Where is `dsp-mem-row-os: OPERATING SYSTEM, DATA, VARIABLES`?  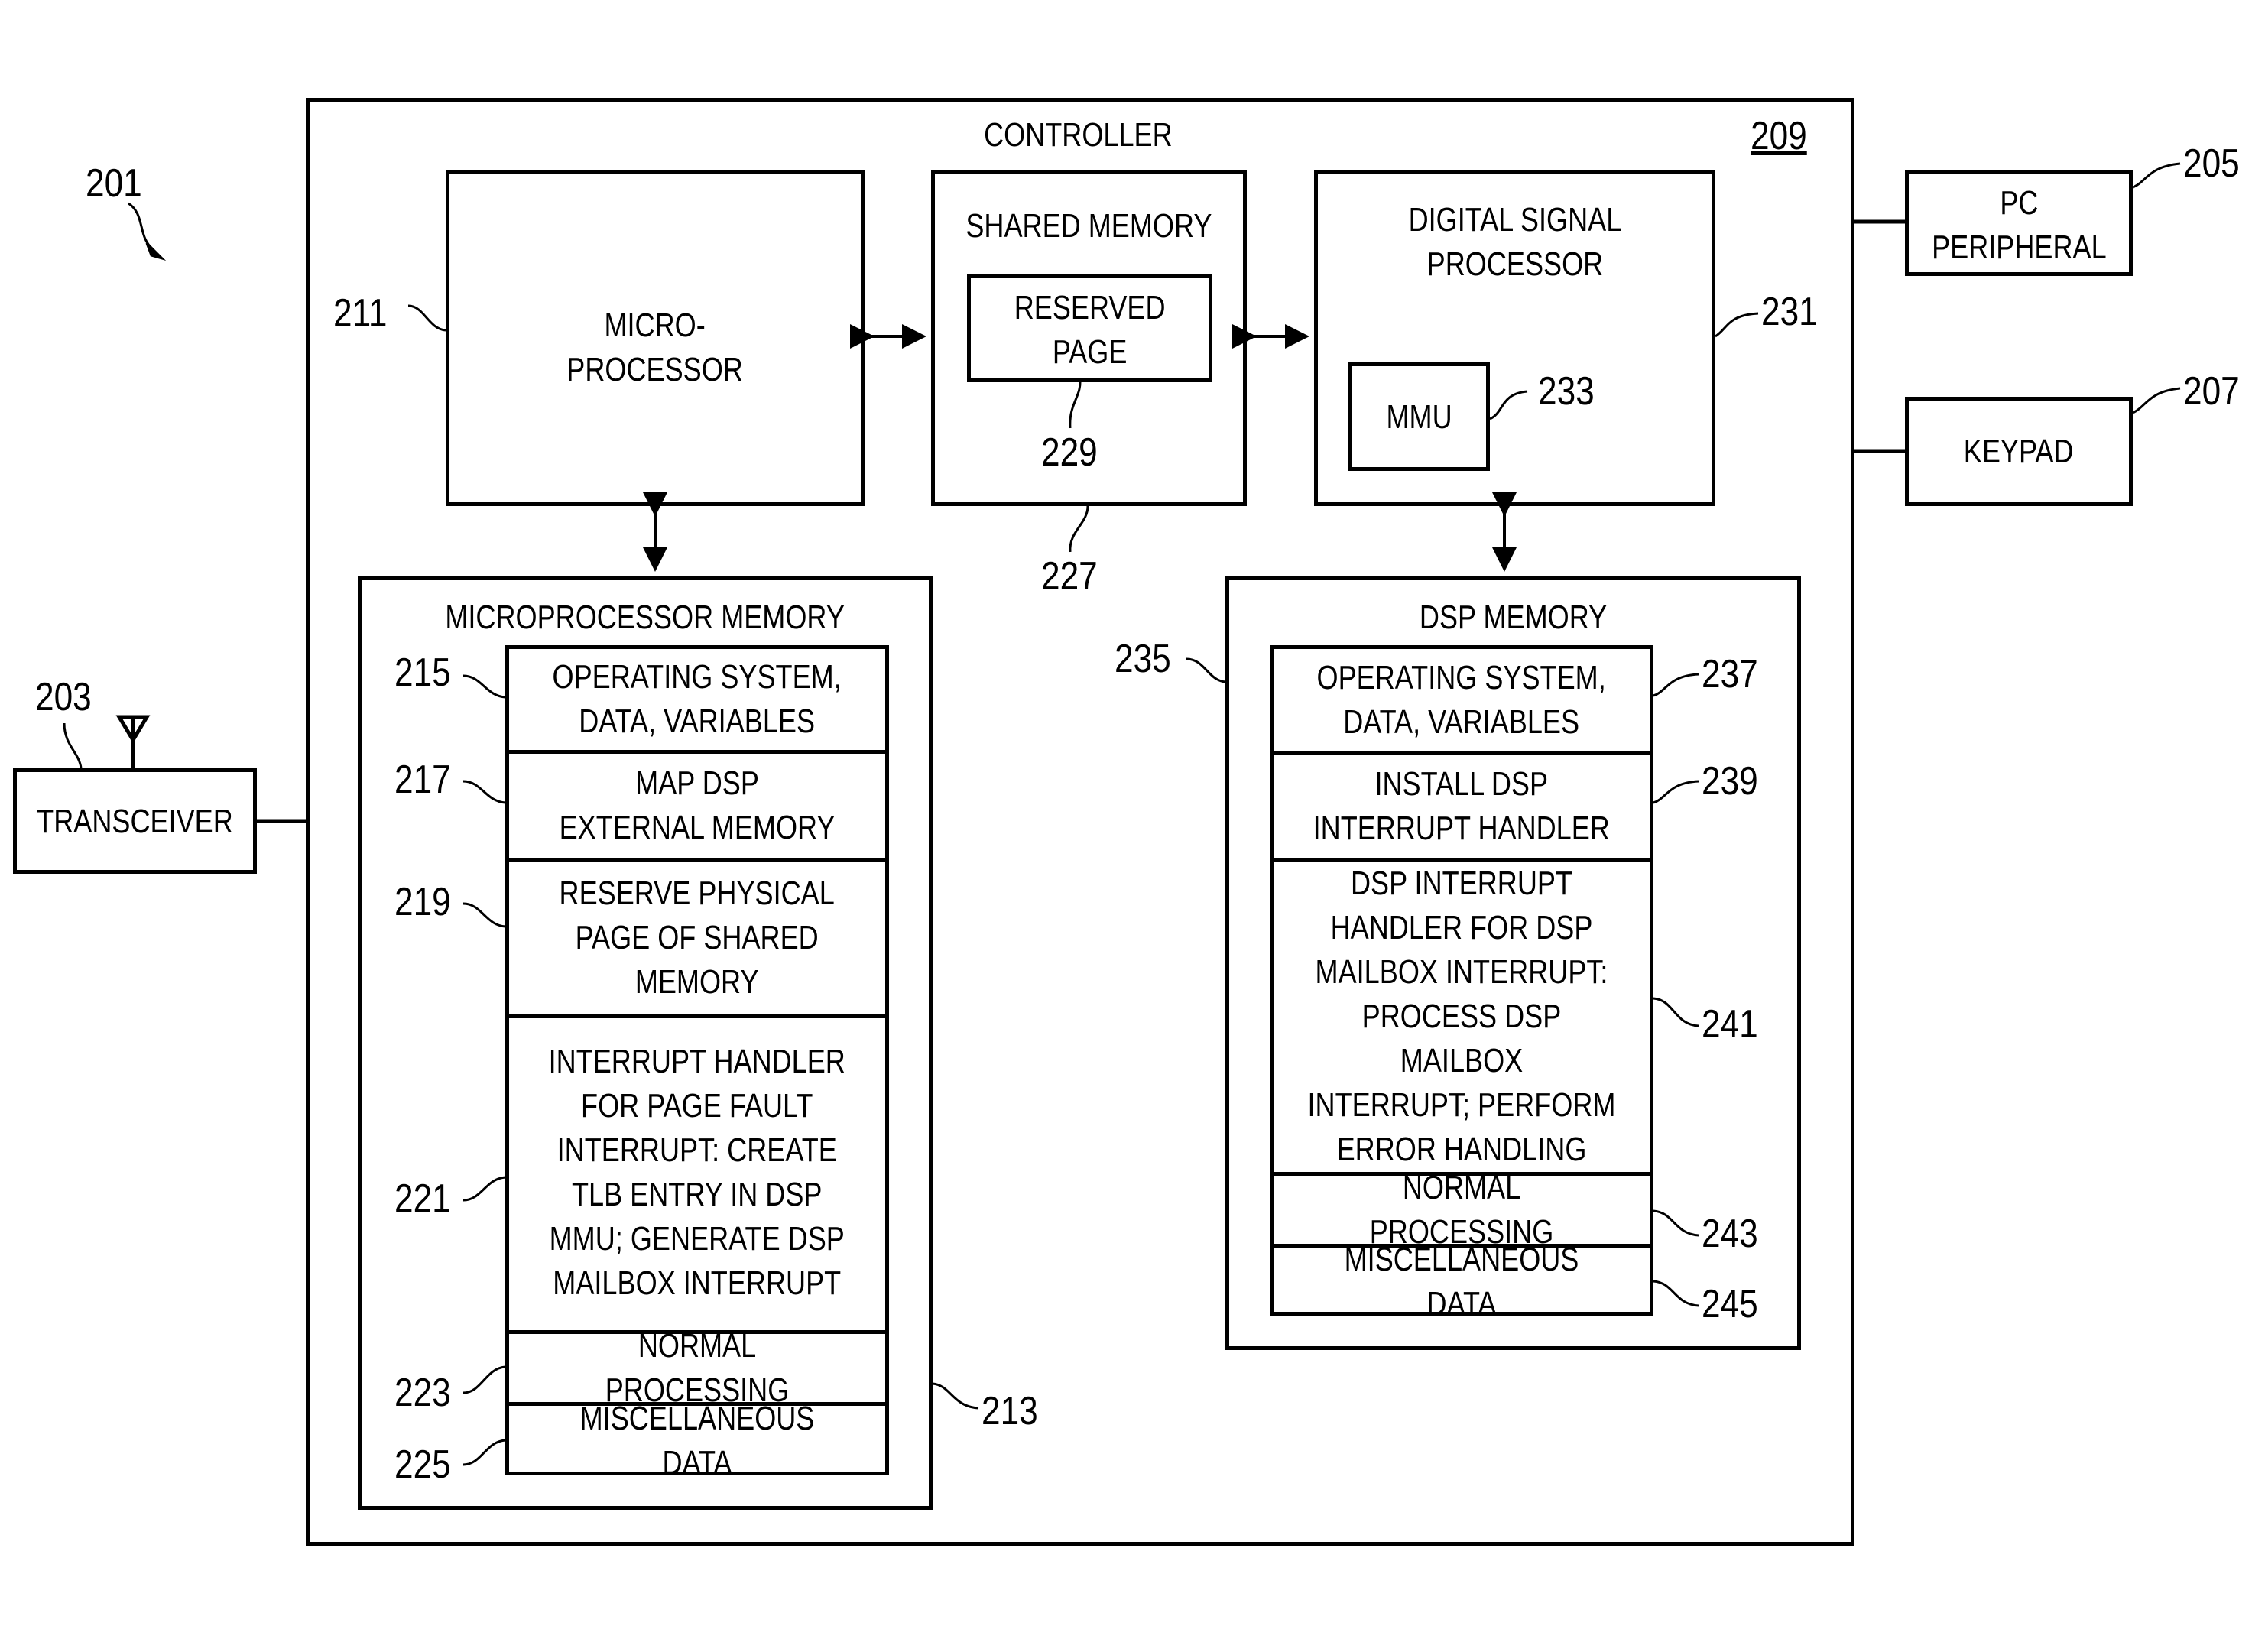 dsp-mem-row-os: OPERATING SYSTEM, DATA, VARIABLES is located at coordinates (1462, 702).